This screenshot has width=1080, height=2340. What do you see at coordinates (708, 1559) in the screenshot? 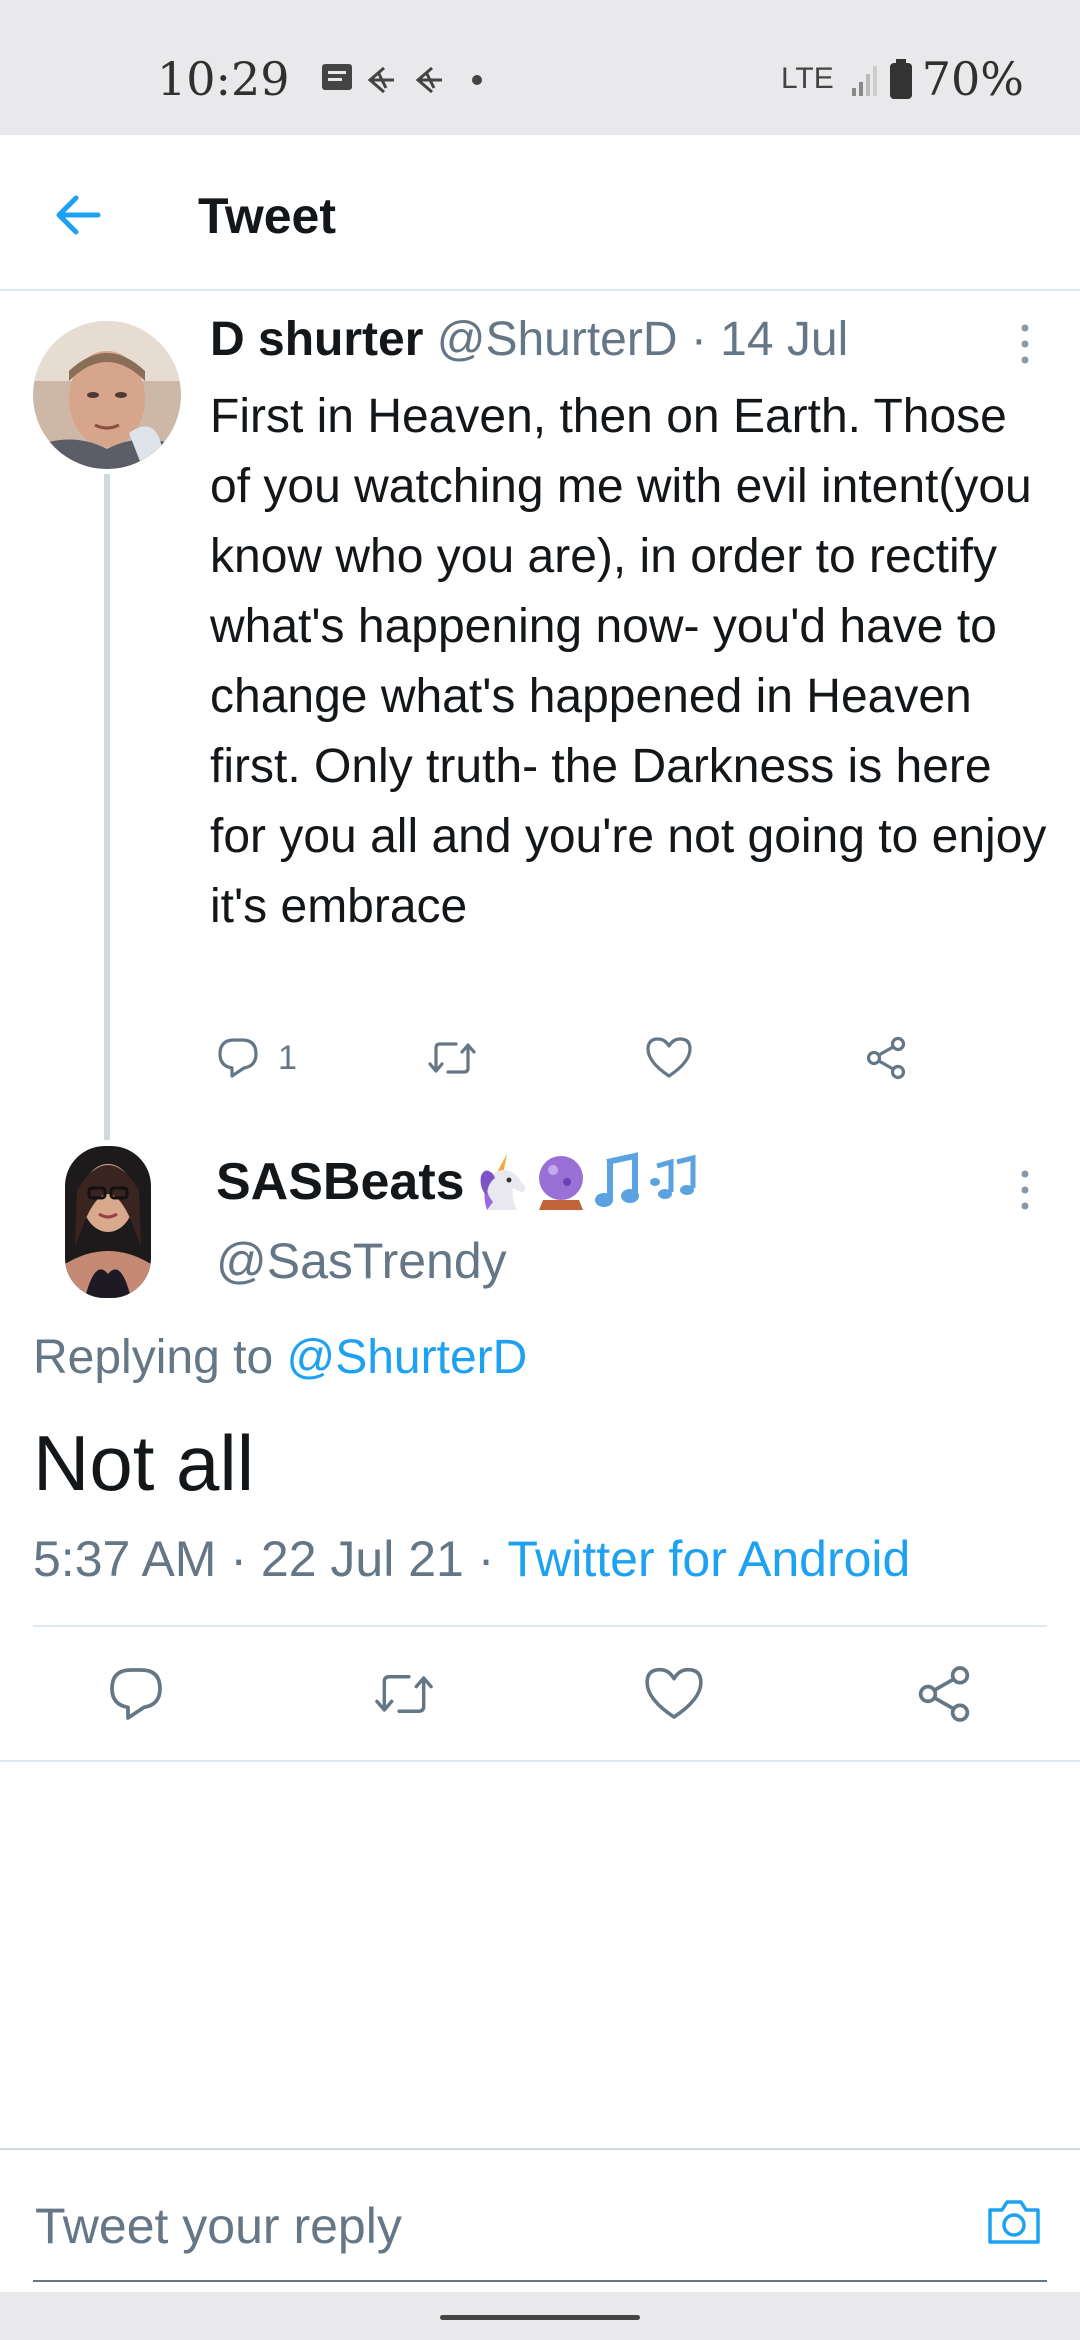
I see `tweet-source-link: Twitter for Android` at bounding box center [708, 1559].